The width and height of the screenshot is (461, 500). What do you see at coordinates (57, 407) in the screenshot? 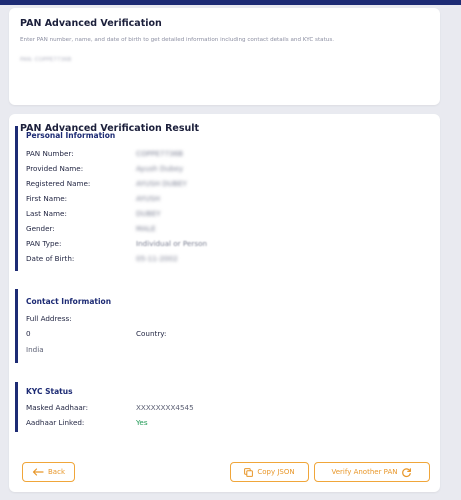
I see `masked-aadhaar-label: Masked Aadhaar:` at bounding box center [57, 407].